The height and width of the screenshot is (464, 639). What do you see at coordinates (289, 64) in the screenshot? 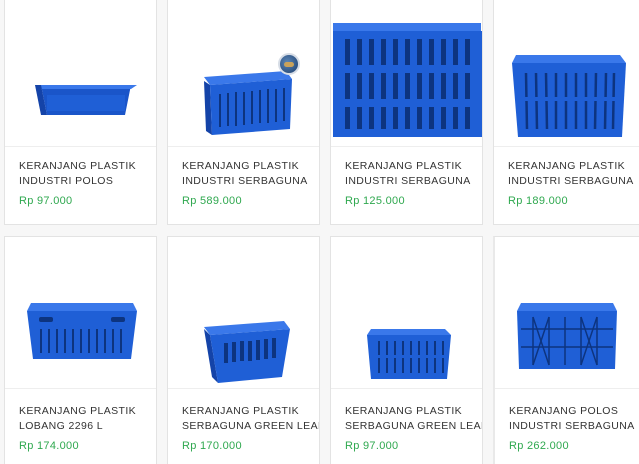
I see `brand-badge-icon` at bounding box center [289, 64].